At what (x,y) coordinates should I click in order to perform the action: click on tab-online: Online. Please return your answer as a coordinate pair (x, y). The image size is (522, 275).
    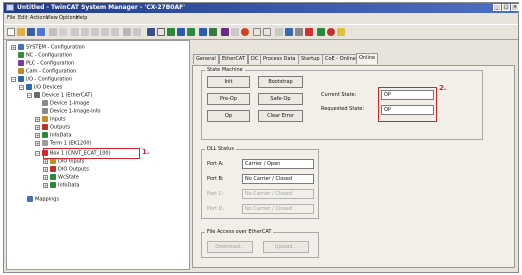
    Looking at the image, I should click on (367, 58).